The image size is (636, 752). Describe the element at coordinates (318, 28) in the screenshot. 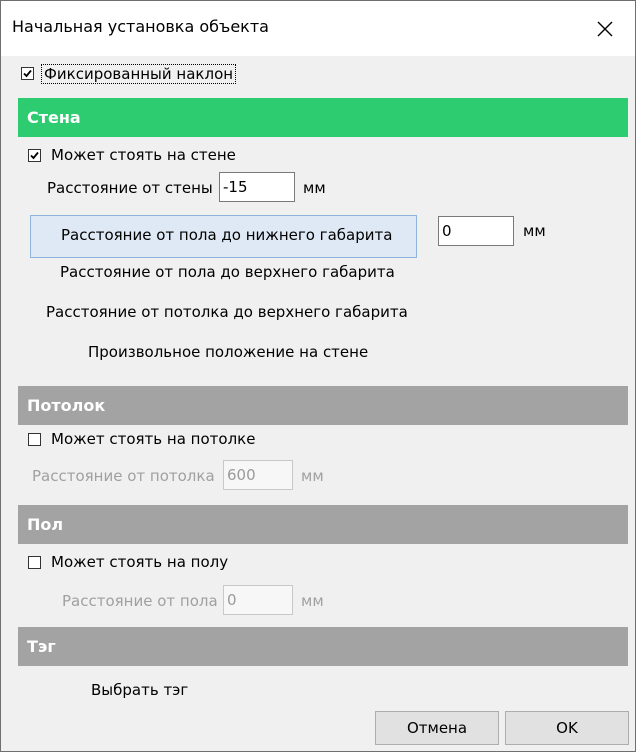

I see `title-bar: Начальная установка объекта` at that location.